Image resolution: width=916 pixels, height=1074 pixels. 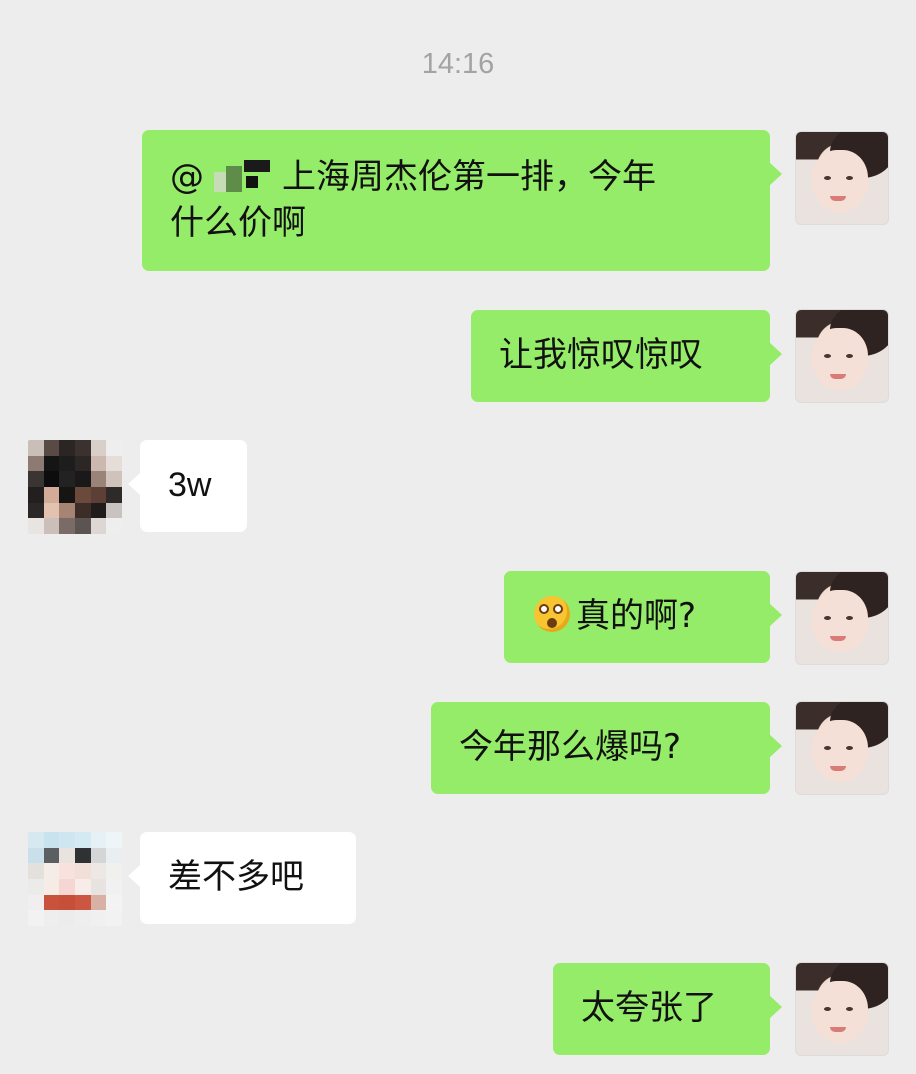 I want to click on message-bubble-outgoing: 真的啊?, so click(x=643, y=617).